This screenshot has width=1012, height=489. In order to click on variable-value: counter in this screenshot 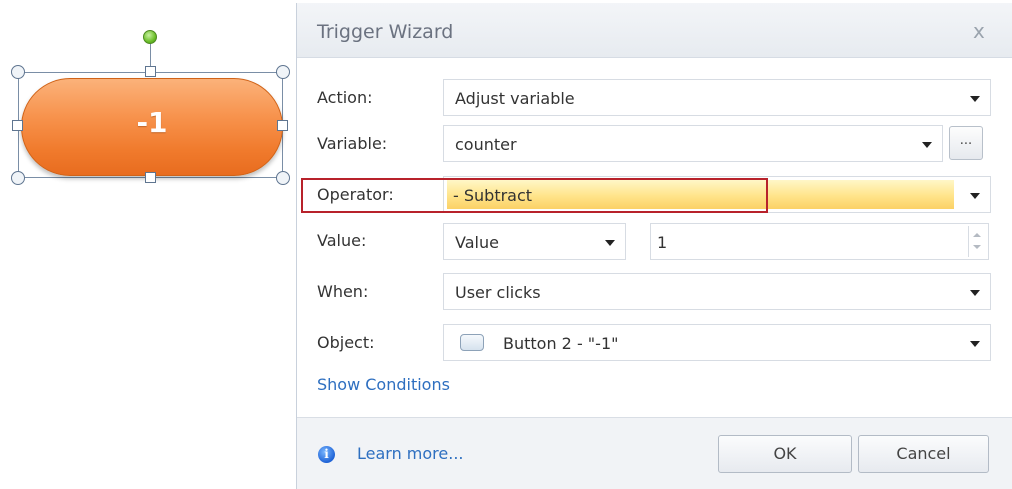, I will do `click(486, 144)`.